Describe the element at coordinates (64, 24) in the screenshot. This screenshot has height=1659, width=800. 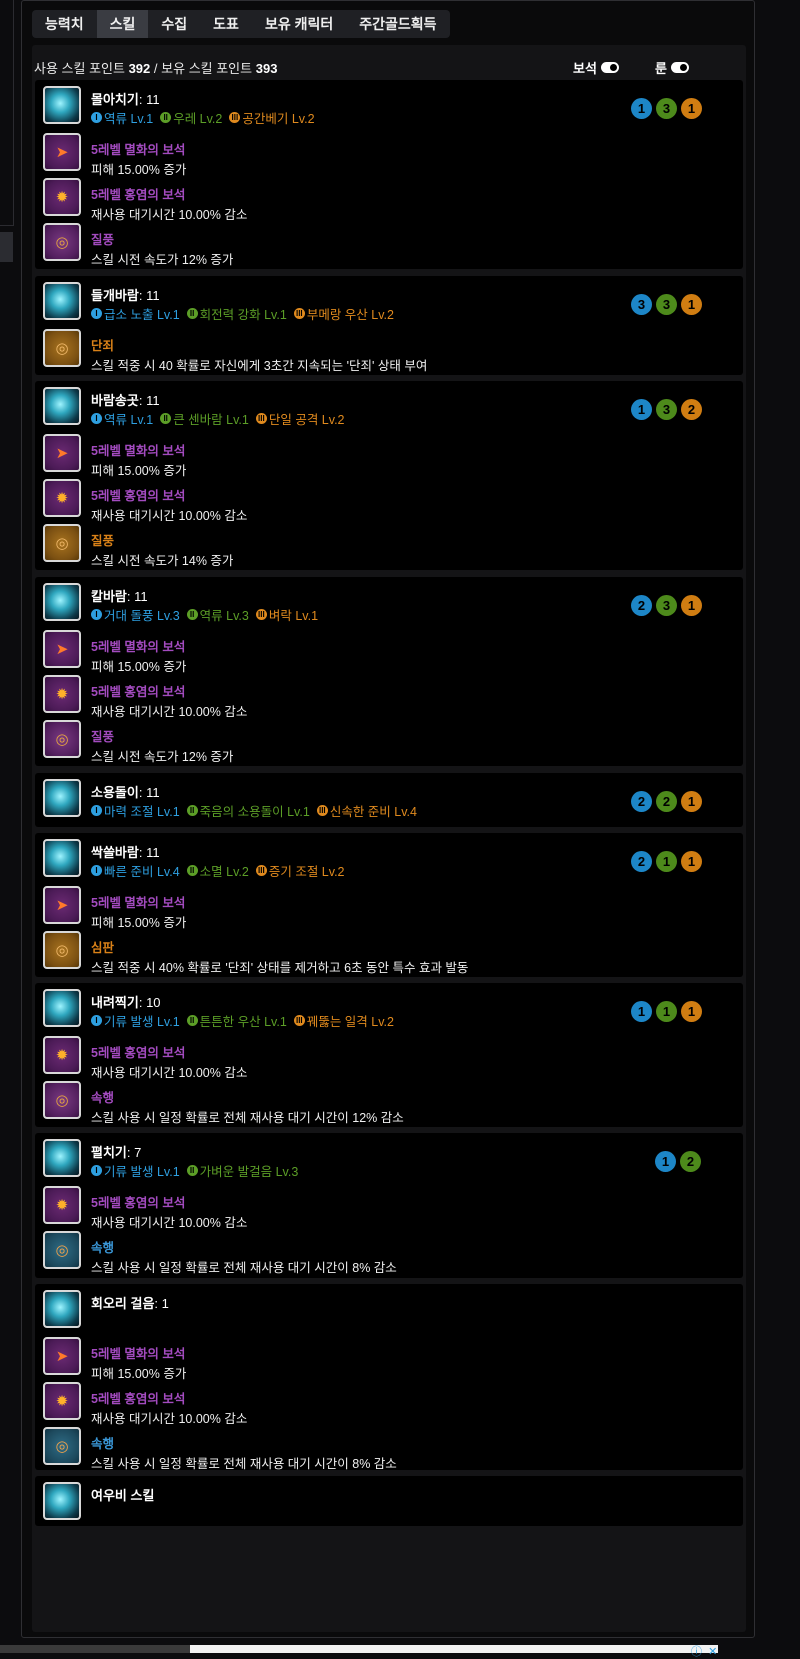
I see `tab-1: 능력치` at that location.